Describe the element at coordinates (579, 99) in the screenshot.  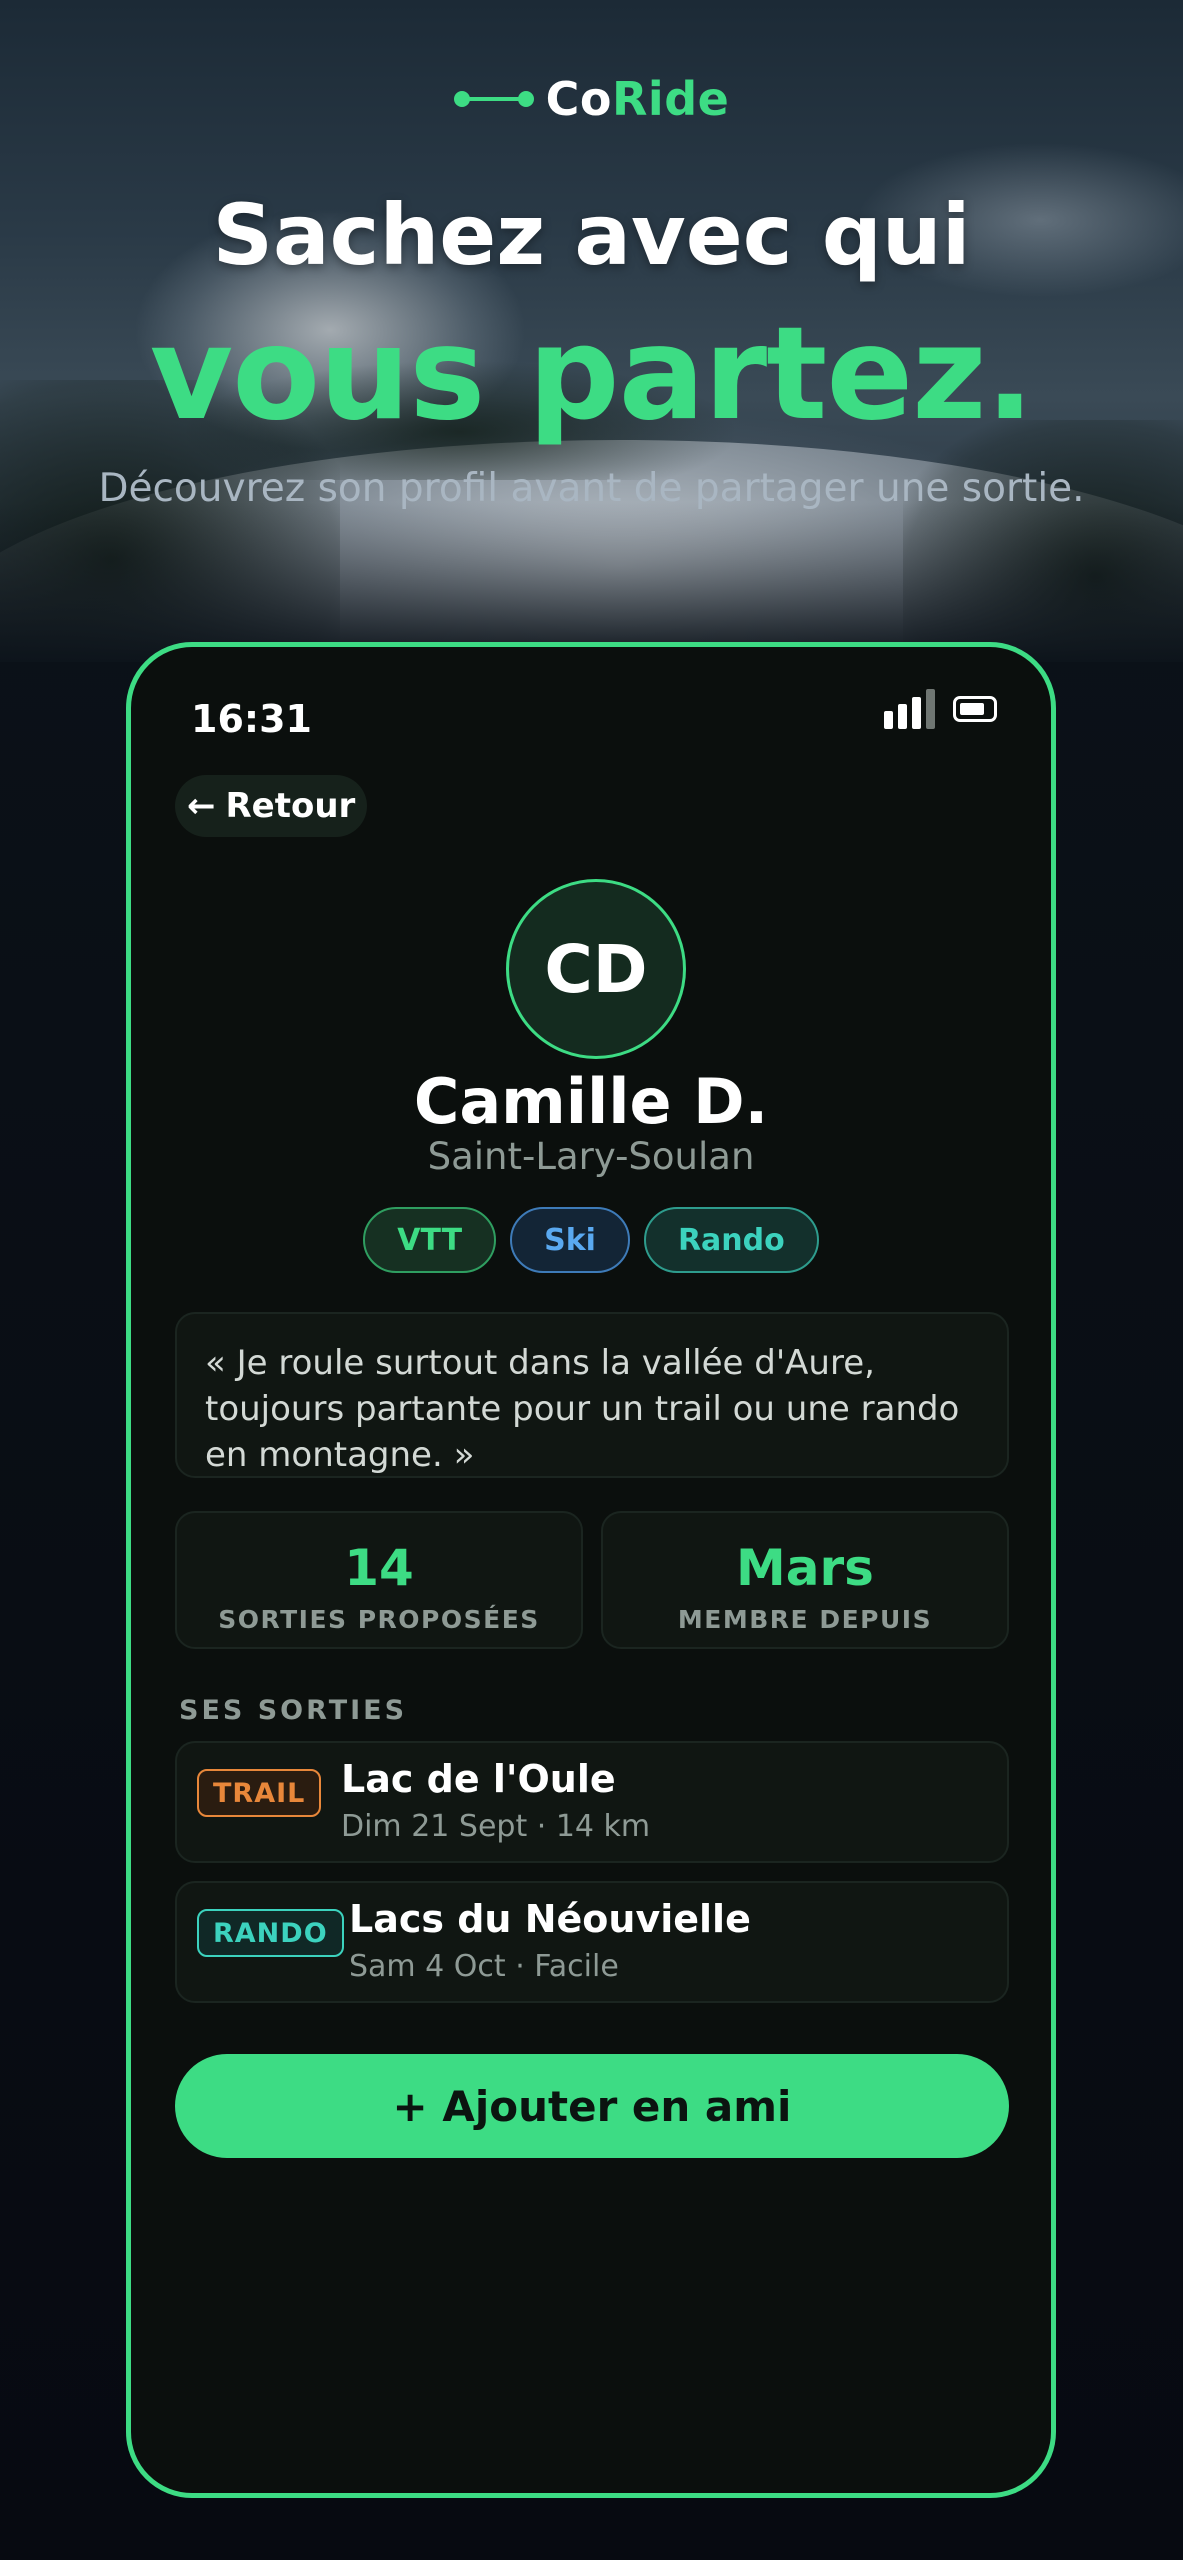
I see `brand-name-part1: Co` at that location.